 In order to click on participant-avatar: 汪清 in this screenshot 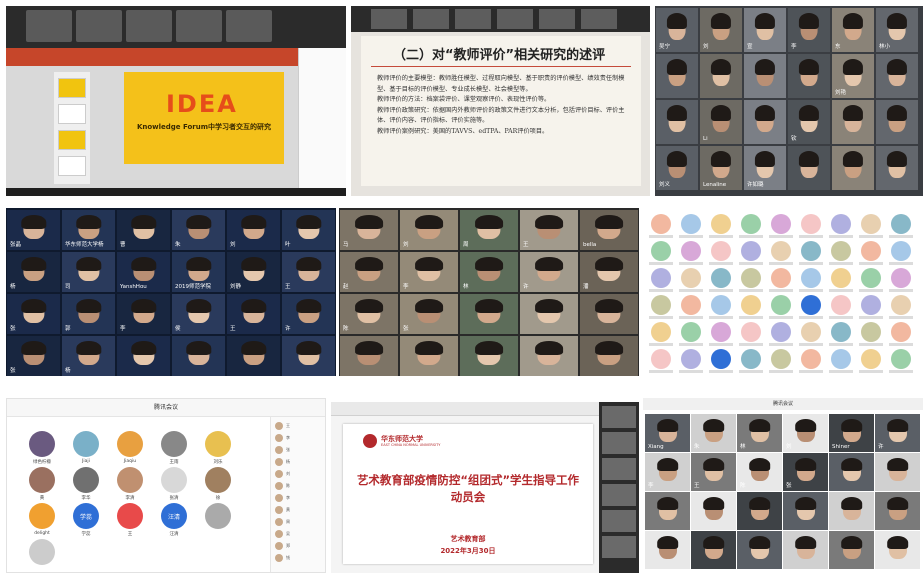, I will do `click(174, 516)`.